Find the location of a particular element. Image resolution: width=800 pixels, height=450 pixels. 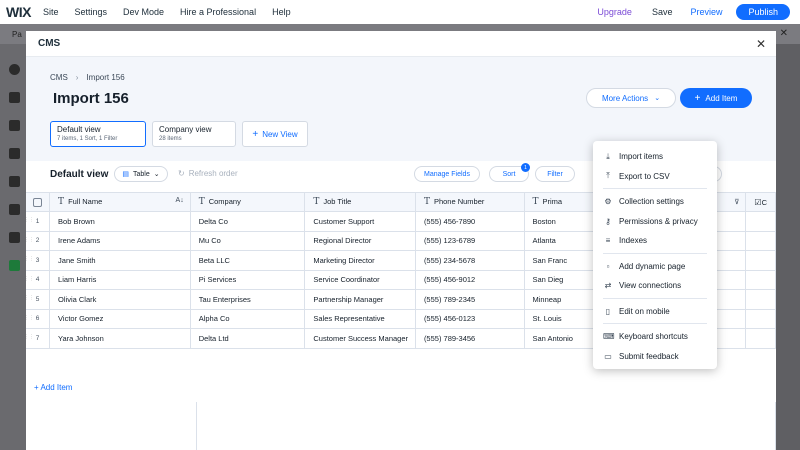

add-item-row-button: + Add Item is located at coordinates (53, 387).